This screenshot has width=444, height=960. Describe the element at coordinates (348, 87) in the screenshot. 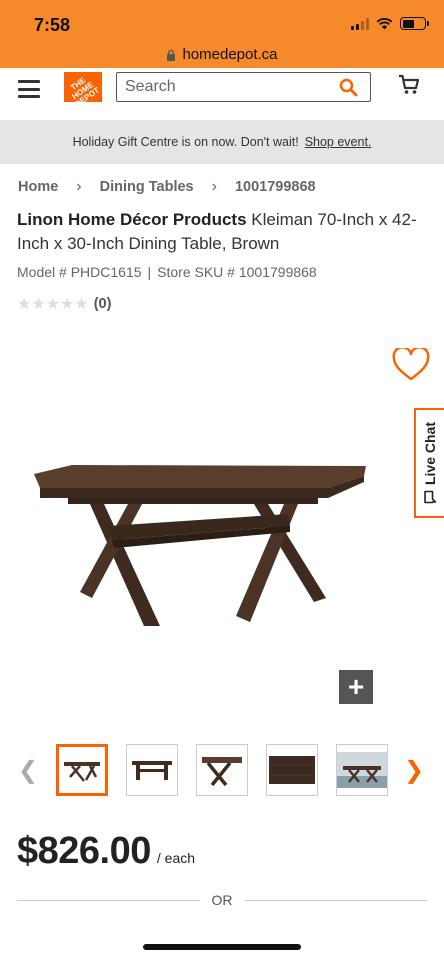

I see `search-icon` at that location.